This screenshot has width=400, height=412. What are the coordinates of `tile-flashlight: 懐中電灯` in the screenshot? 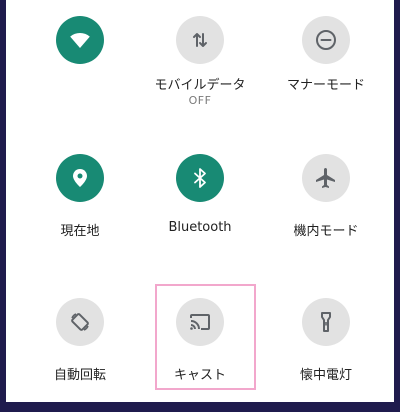 It's located at (326, 352).